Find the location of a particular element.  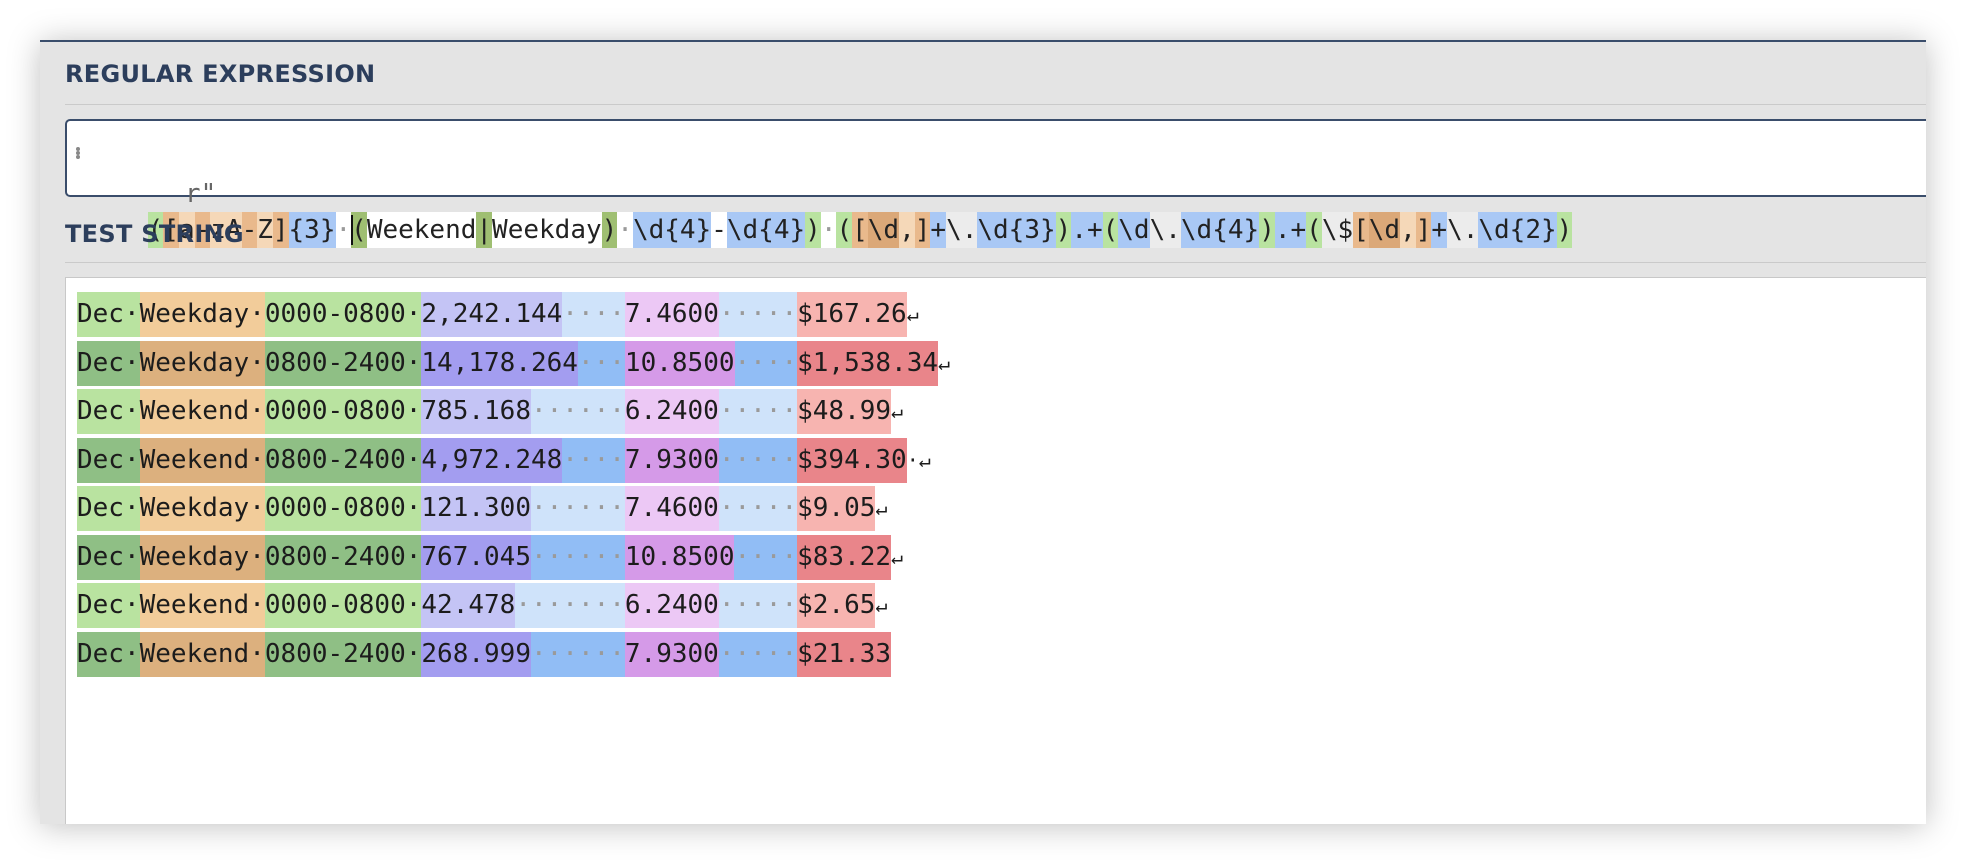

match-group-g3: 14,178.264 is located at coordinates (499, 363).